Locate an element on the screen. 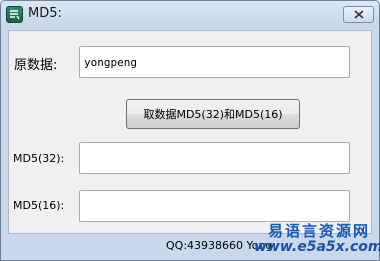  md5-32-label: MD5(32): is located at coordinates (39, 158).